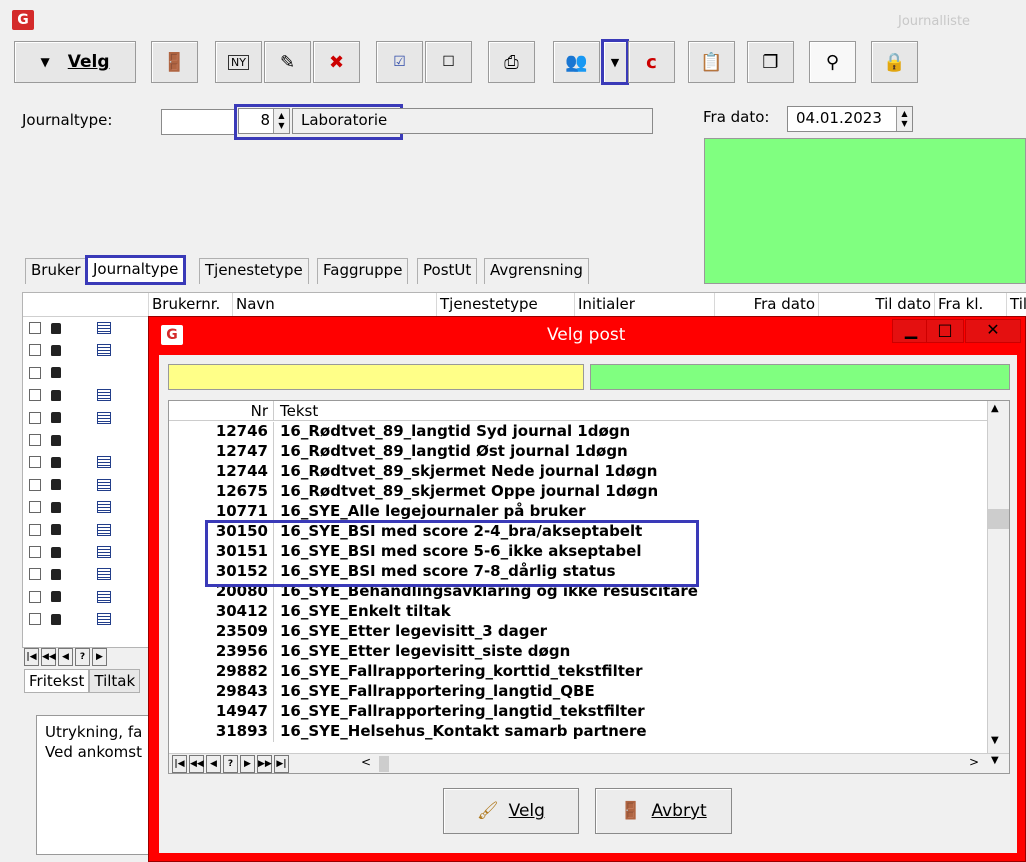 This screenshot has width=1026, height=862. I want to click on list-navigator: |◀ ◀◀ ◀ ? ▶ ▶▶ ▶|, so click(231, 764).